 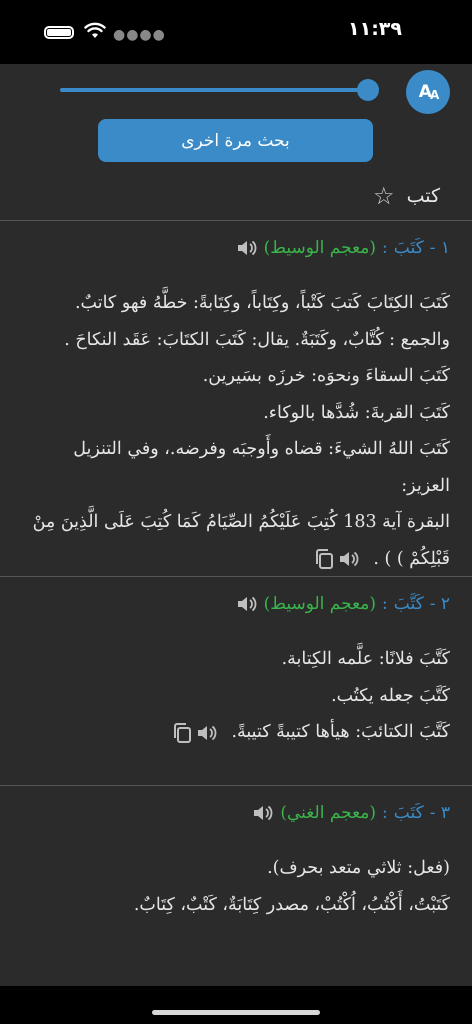 I want to click on star-icon: ☆, so click(x=384, y=196).